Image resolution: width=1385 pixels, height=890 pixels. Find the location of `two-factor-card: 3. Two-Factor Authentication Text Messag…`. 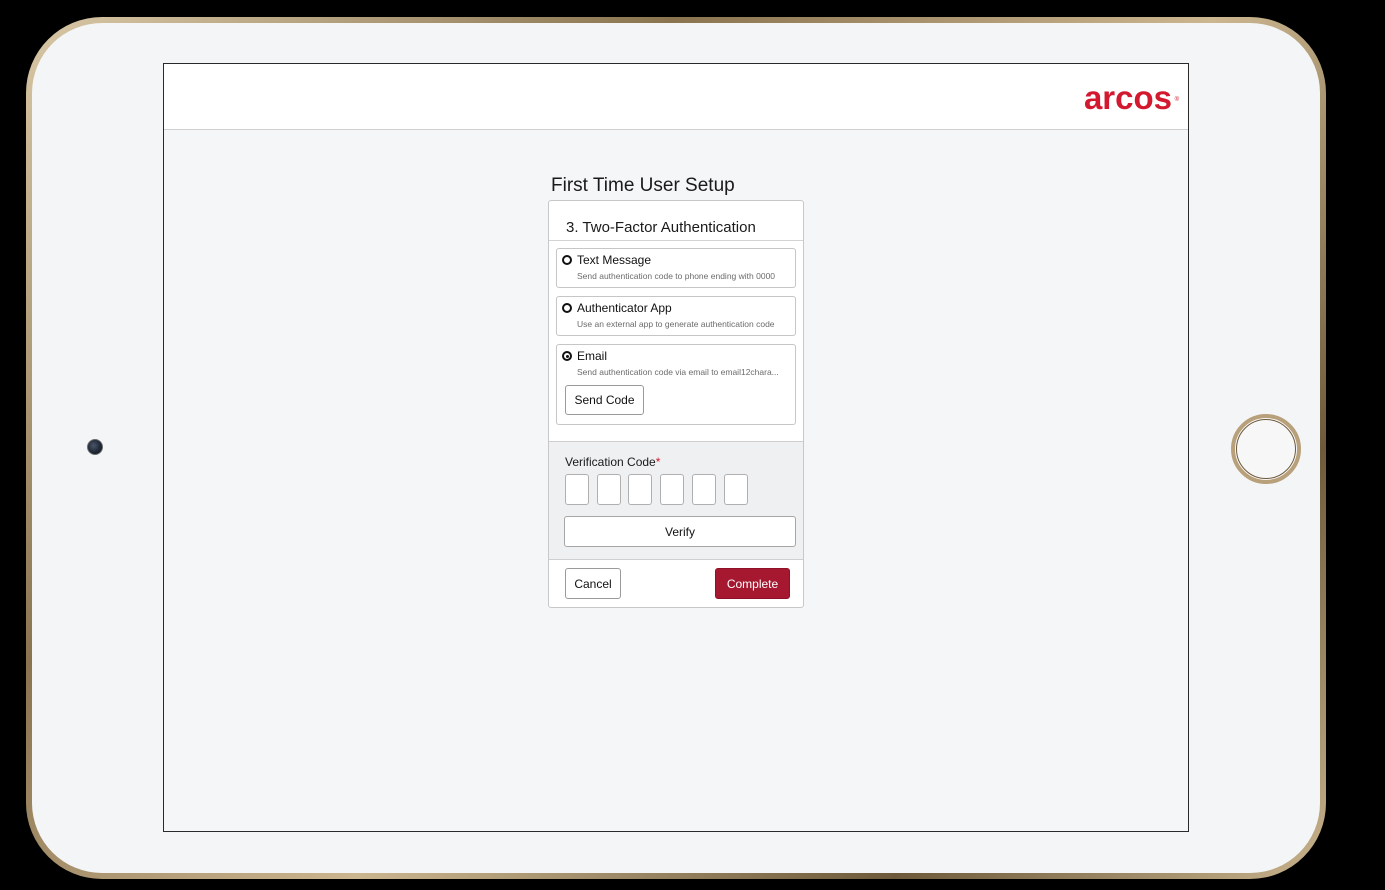

two-factor-card: 3. Two-Factor Authentication Text Messag… is located at coordinates (676, 404).